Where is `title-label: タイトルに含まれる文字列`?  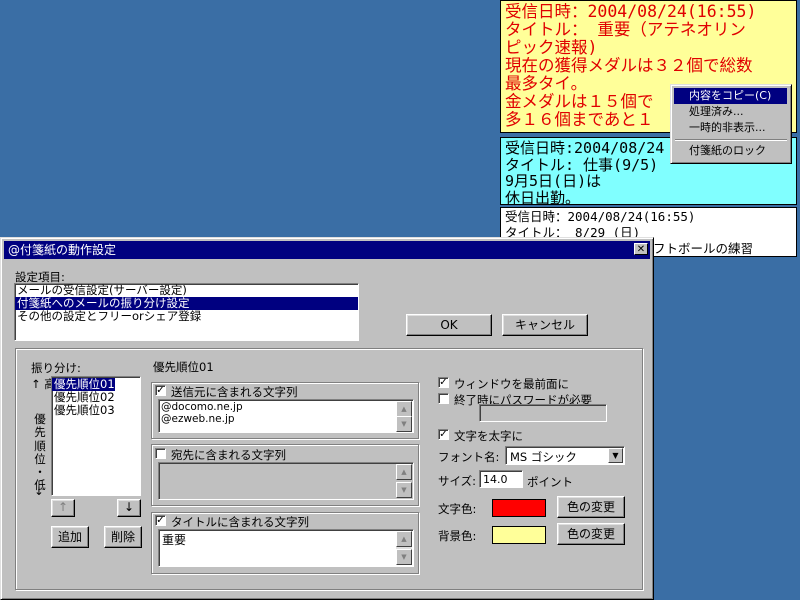 title-label: タイトルに含まれる文字列 is located at coordinates (240, 522).